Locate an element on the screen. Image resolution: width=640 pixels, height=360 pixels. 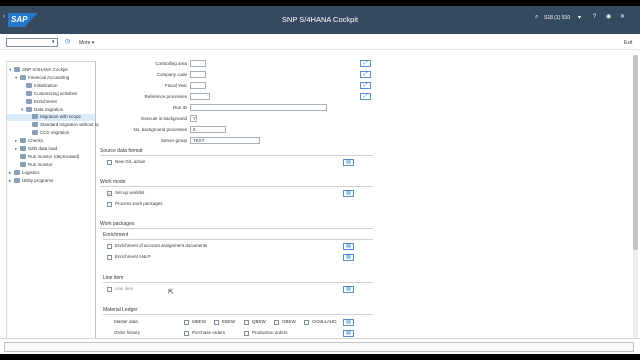
no-background-processes-label: No. background processes is located at coordinates (160, 129).